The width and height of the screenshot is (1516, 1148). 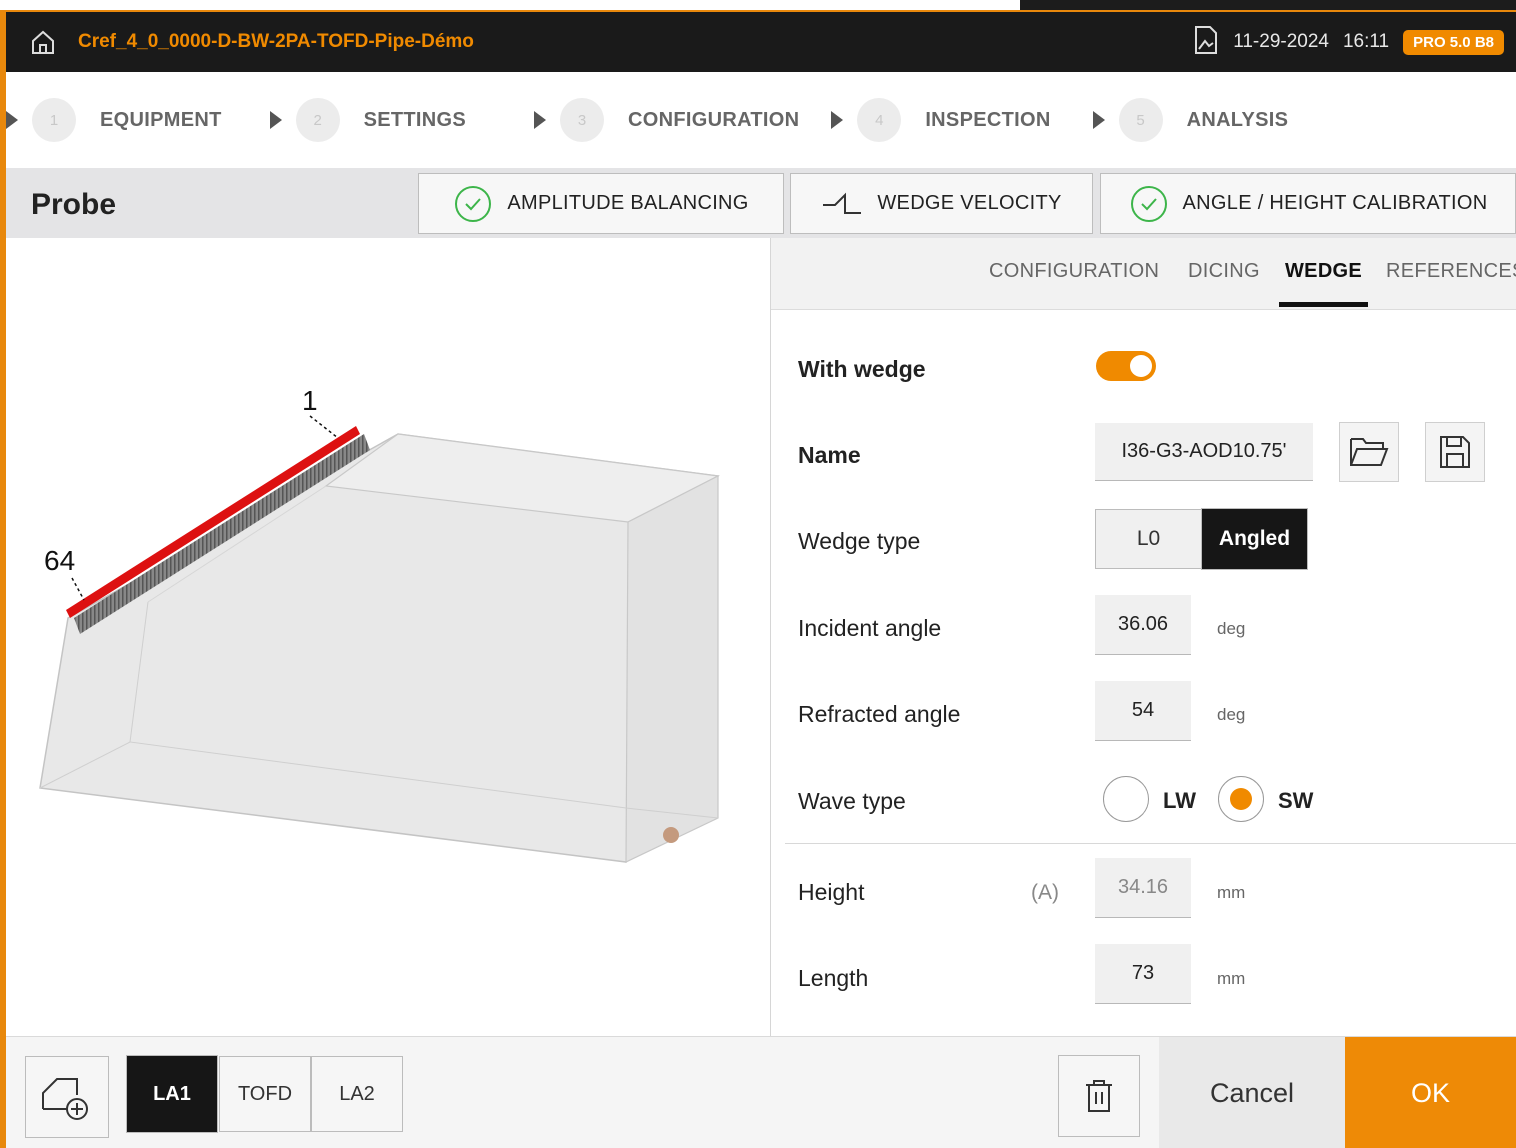 I want to click on amplitude-balancing-label: AMPLITUDE BALANCING, so click(x=628, y=203).